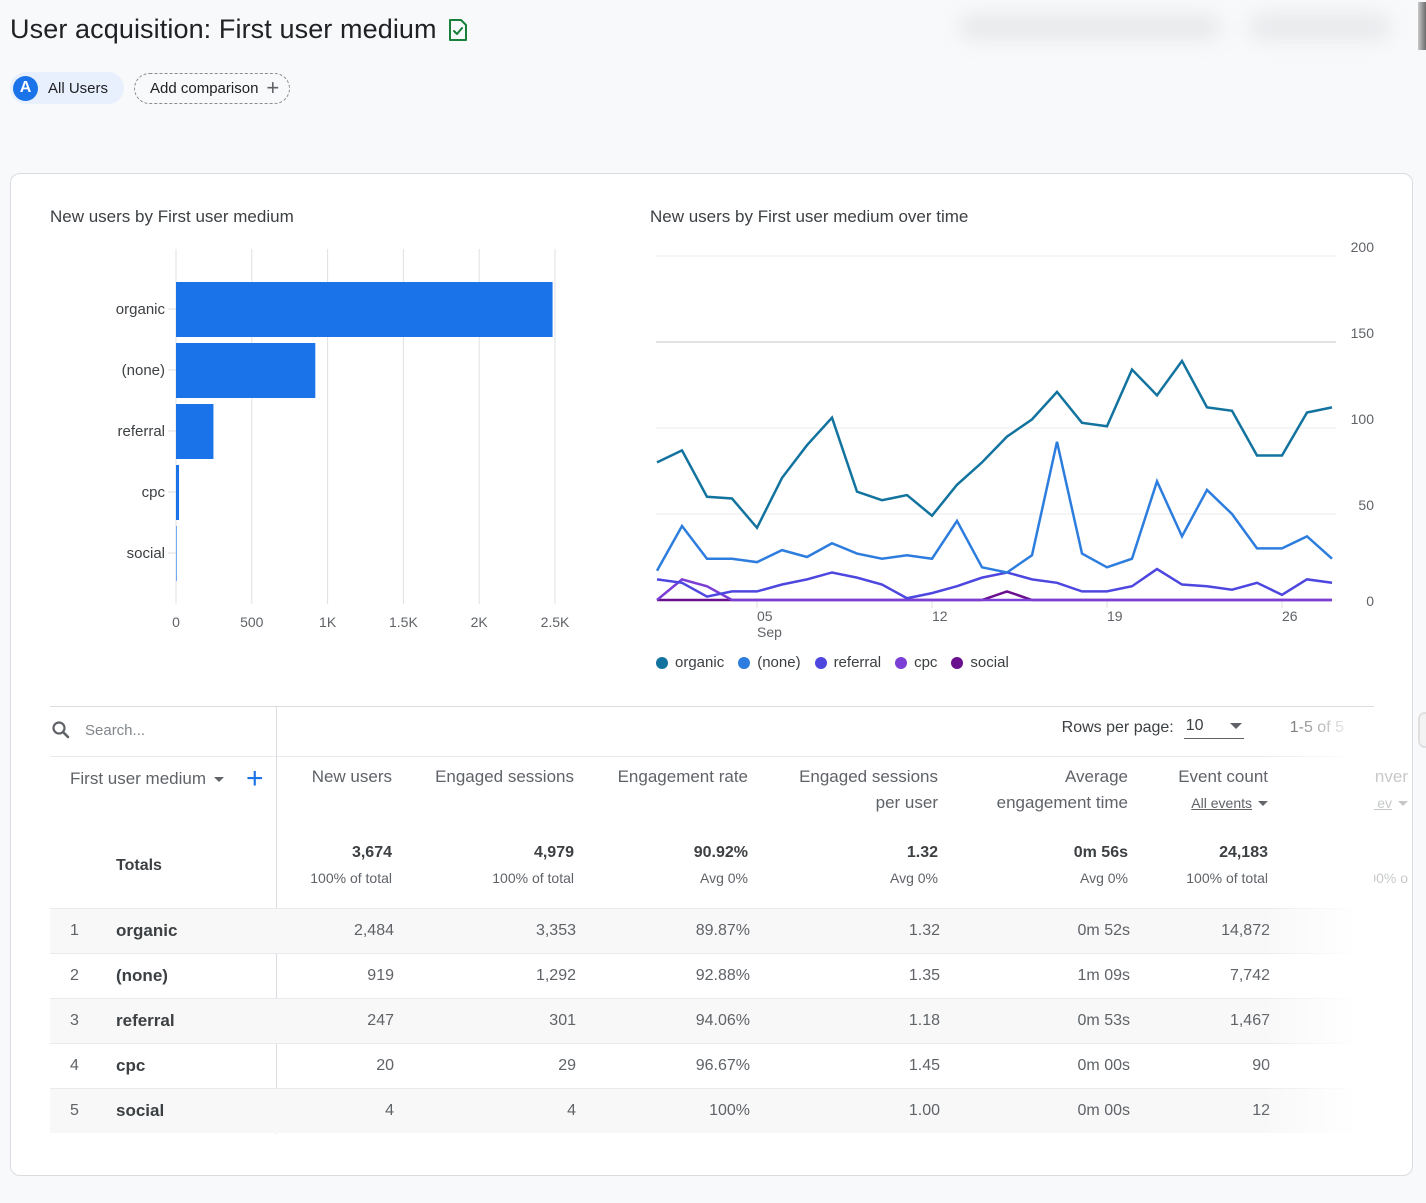 The image size is (1426, 1203). Describe the element at coordinates (364, 309) in the screenshot. I see `bar-organic` at that location.